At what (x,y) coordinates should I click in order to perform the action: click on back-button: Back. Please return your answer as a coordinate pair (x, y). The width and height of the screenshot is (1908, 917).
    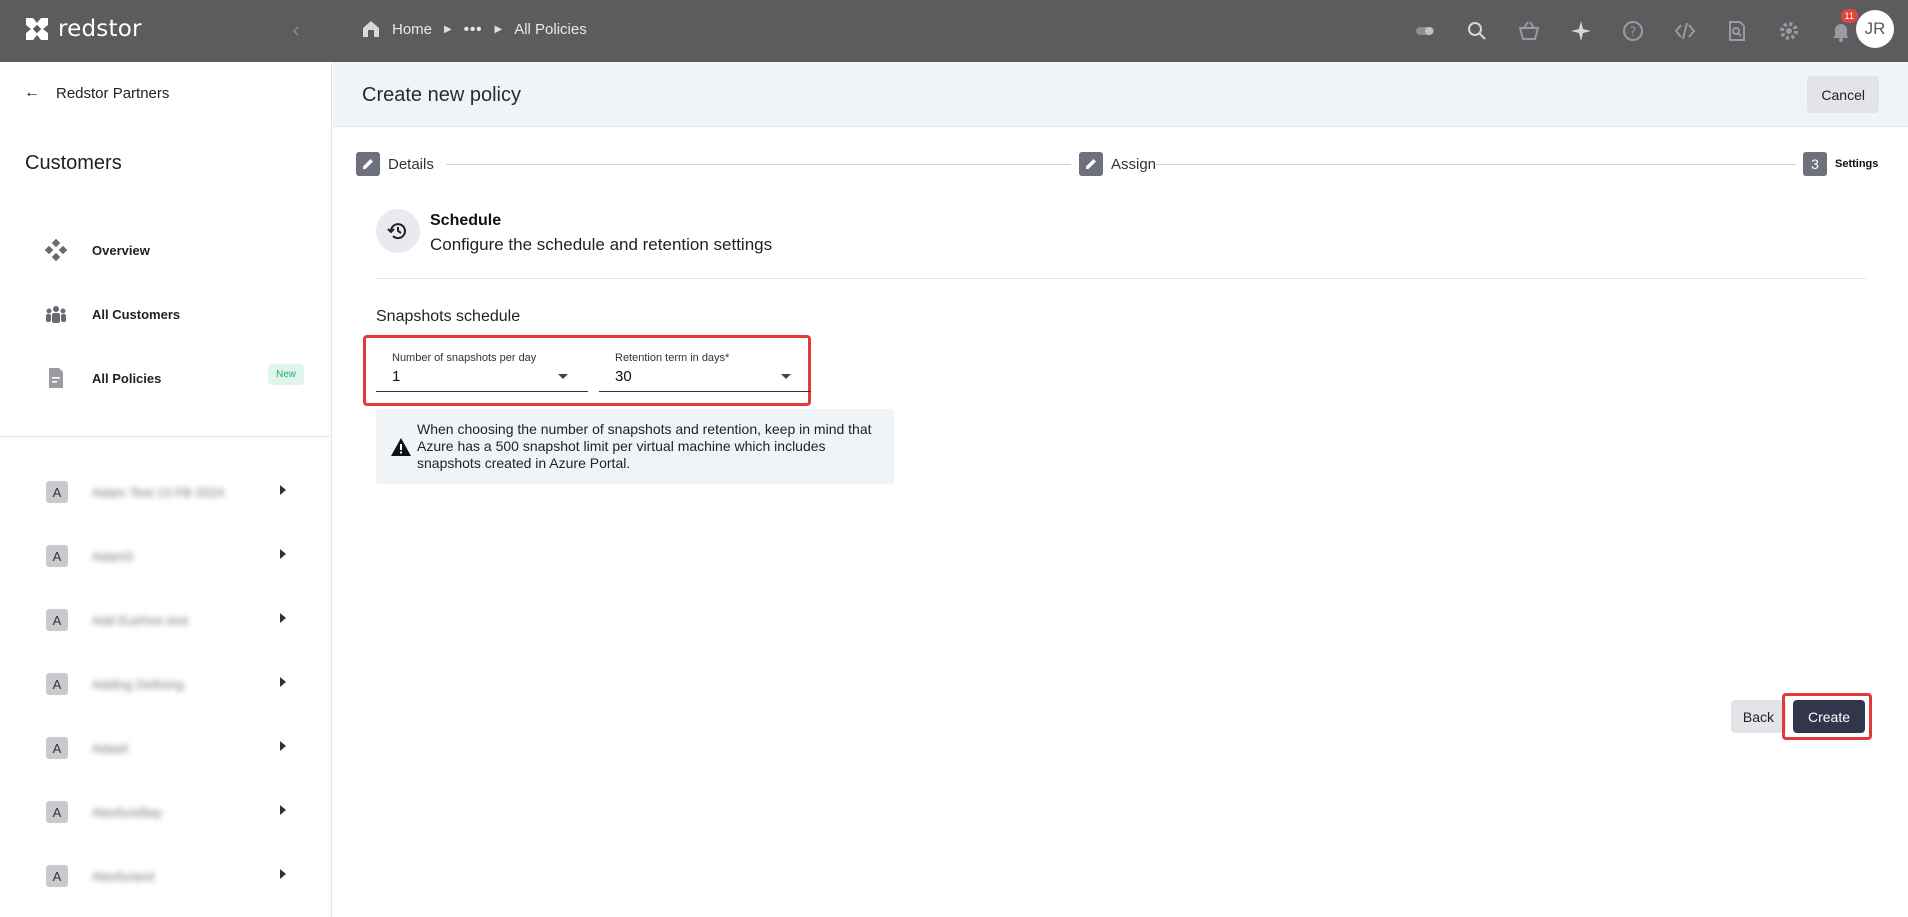
    Looking at the image, I should click on (1758, 716).